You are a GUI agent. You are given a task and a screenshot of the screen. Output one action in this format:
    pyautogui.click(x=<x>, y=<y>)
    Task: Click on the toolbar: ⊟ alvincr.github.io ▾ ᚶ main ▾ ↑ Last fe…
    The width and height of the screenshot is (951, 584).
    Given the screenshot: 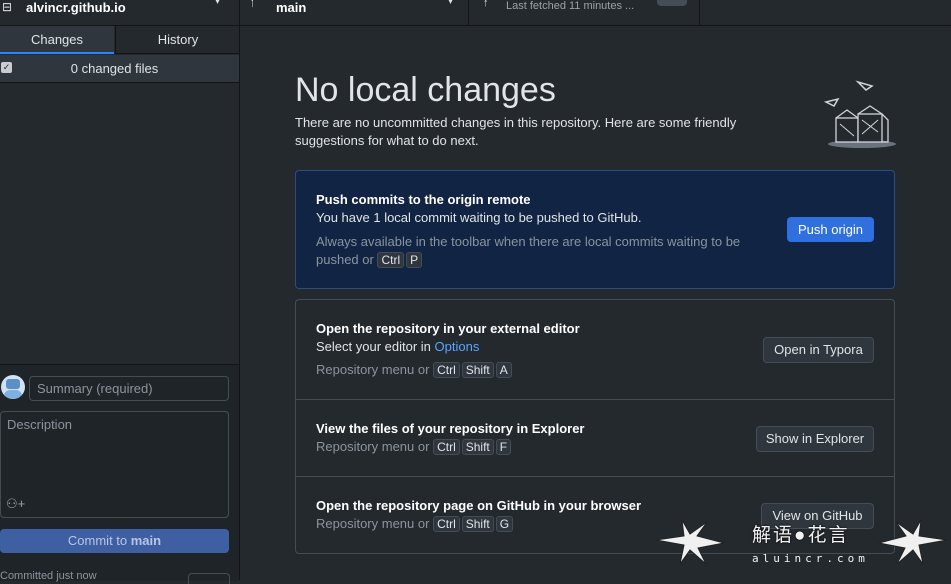 What is the action you would take?
    pyautogui.click(x=475, y=13)
    